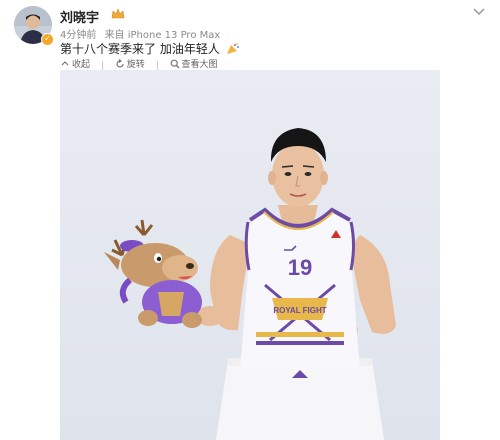 Image resolution: width=500 pixels, height=440 pixels. Describe the element at coordinates (300, 267) in the screenshot. I see `jersey-number: 19` at that location.